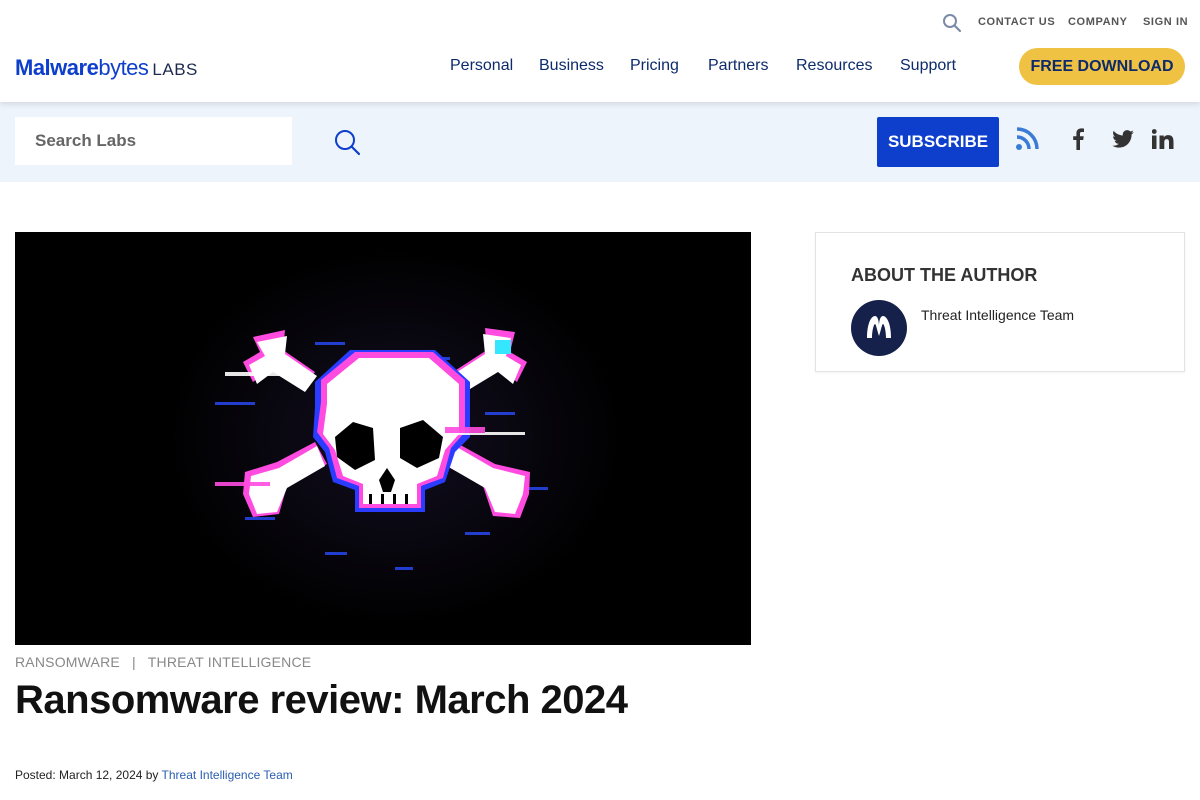 Image resolution: width=1200 pixels, height=800 pixels. What do you see at coordinates (944, 275) in the screenshot?
I see `about-author-heading: ABOUT THE AUTHOR` at bounding box center [944, 275].